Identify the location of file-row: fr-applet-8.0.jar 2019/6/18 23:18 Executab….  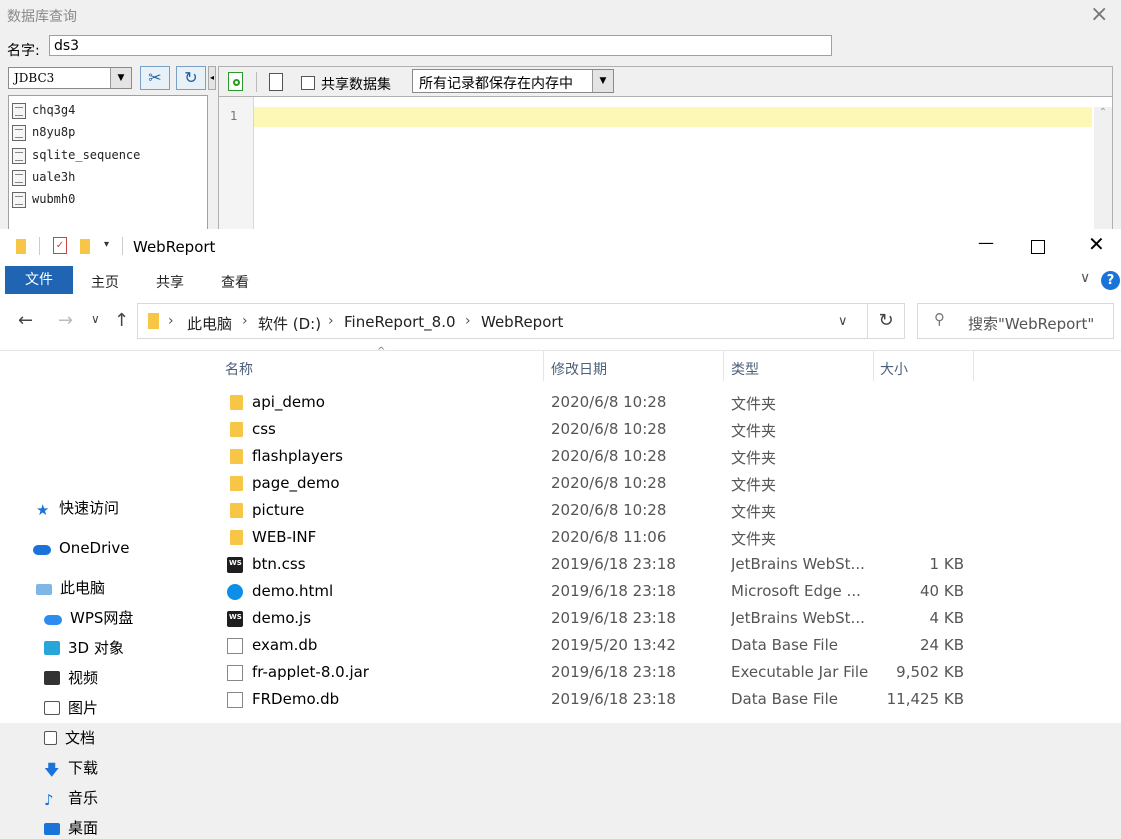
(612, 673).